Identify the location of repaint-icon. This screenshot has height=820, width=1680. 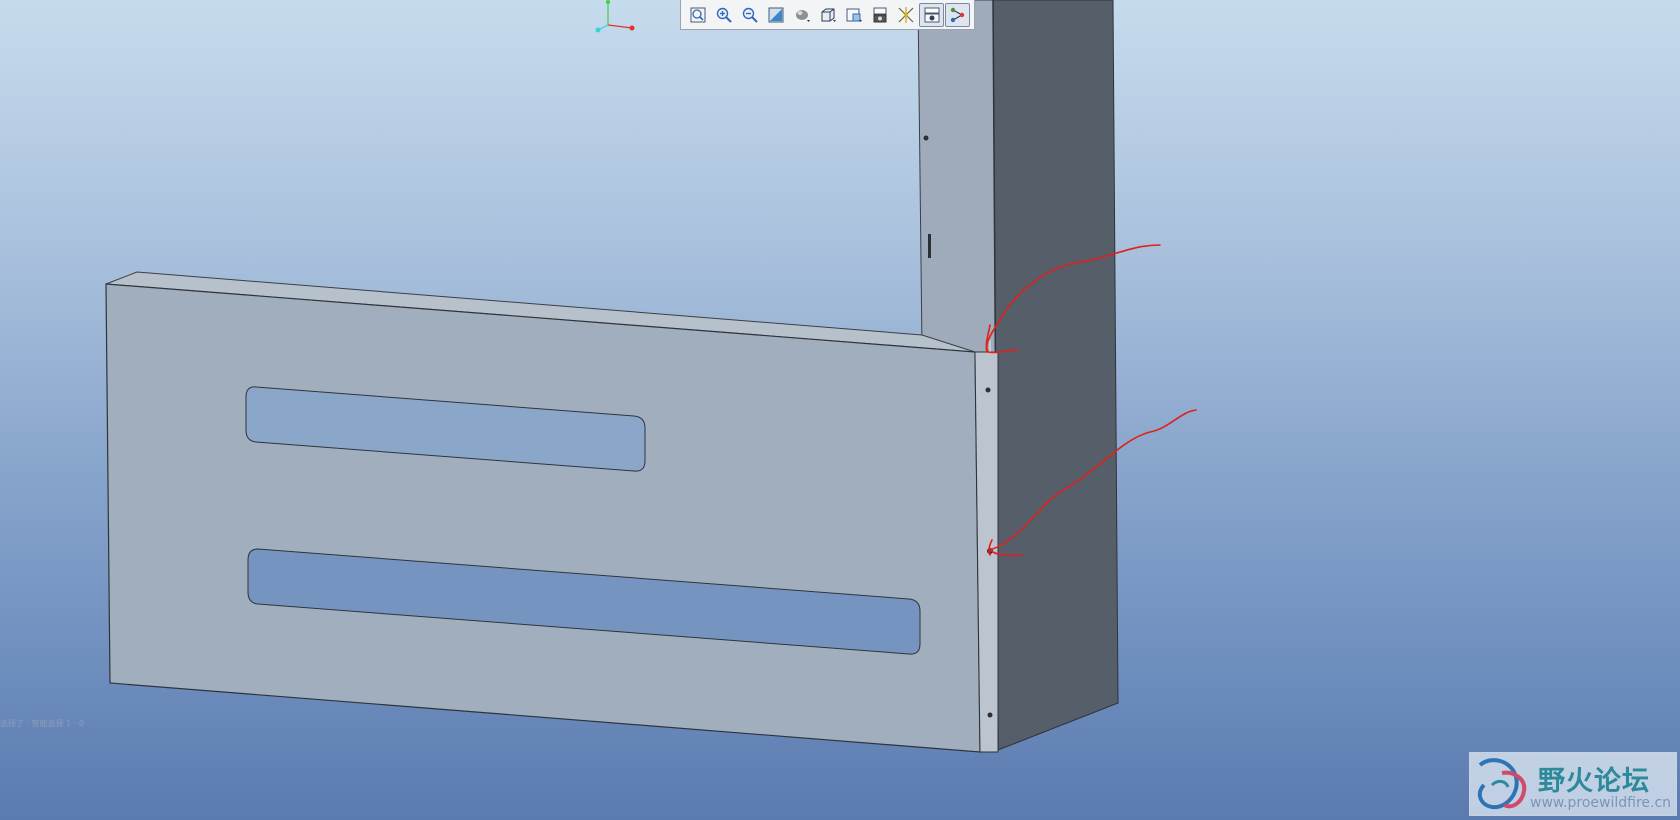
(775, 14).